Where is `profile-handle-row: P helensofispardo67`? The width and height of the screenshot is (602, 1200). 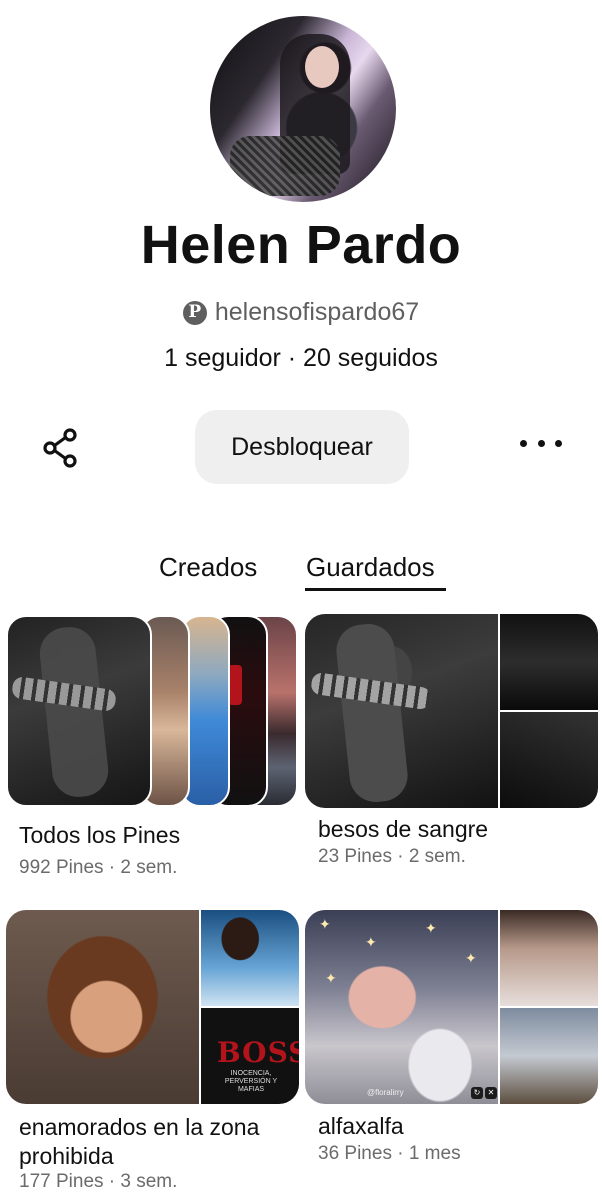
profile-handle-row: P helensofispardo67 is located at coordinates (301, 312).